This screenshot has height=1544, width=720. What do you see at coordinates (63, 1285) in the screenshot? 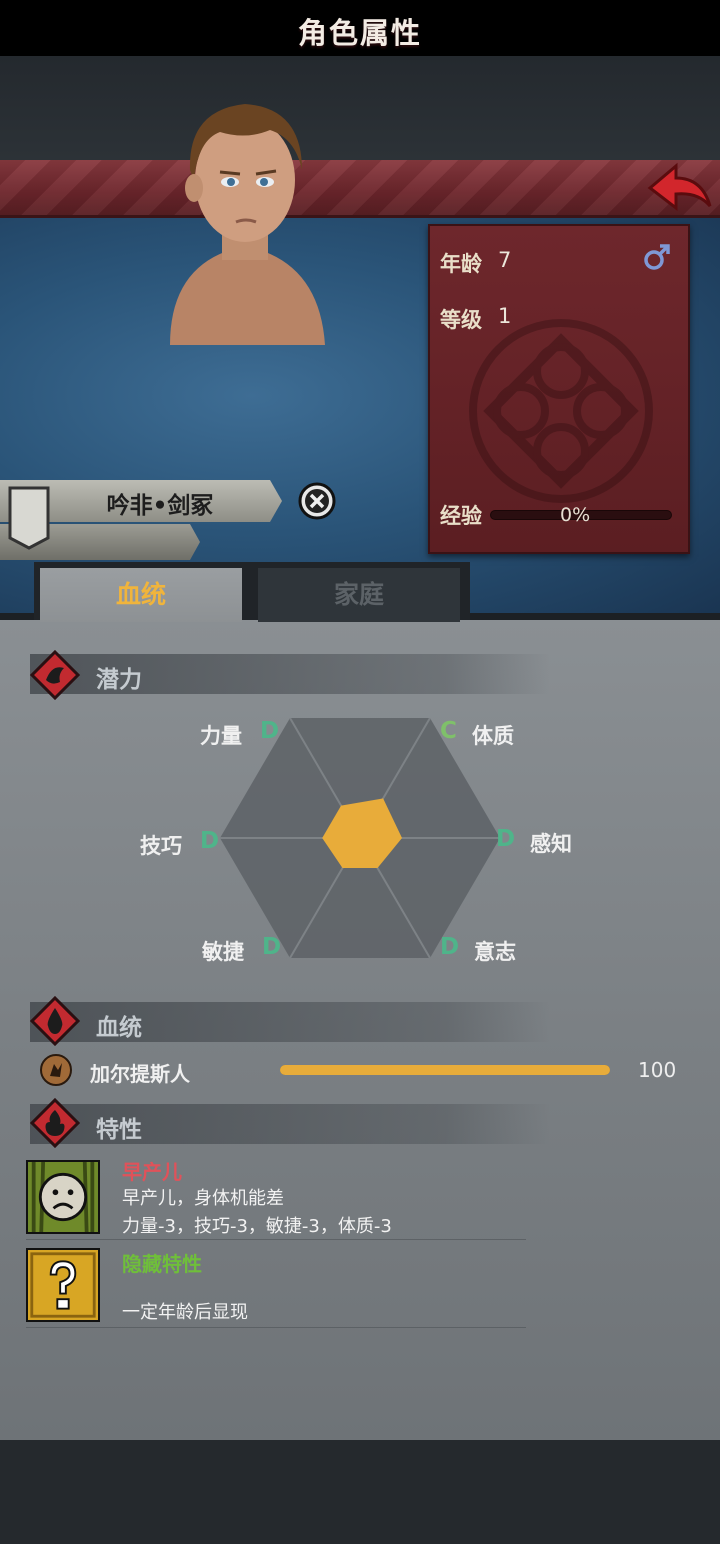
I see `question-icon` at bounding box center [63, 1285].